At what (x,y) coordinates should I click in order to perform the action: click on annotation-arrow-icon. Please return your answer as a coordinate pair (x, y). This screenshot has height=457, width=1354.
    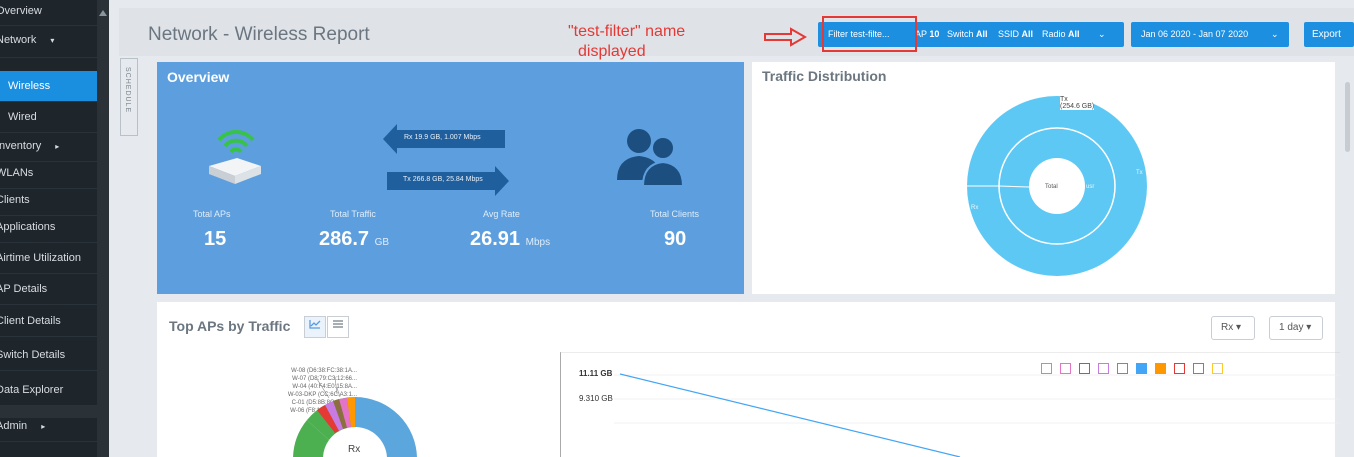
    Looking at the image, I should click on (785, 37).